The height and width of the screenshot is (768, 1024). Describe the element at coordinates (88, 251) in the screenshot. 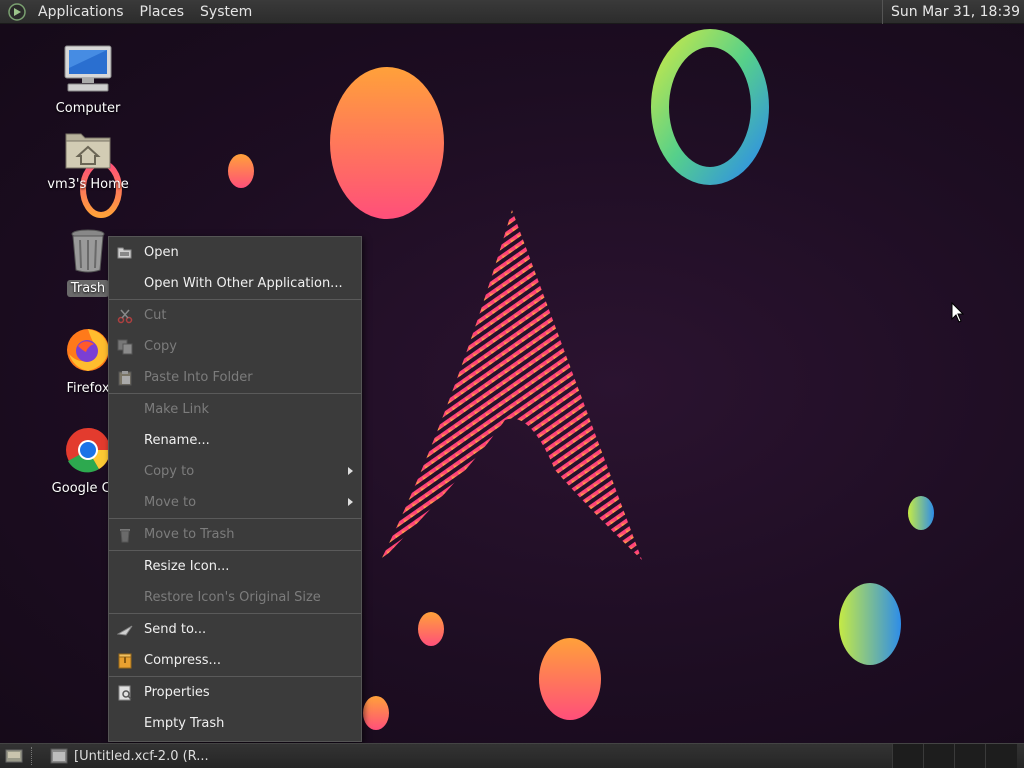

I see `trash-icon` at that location.